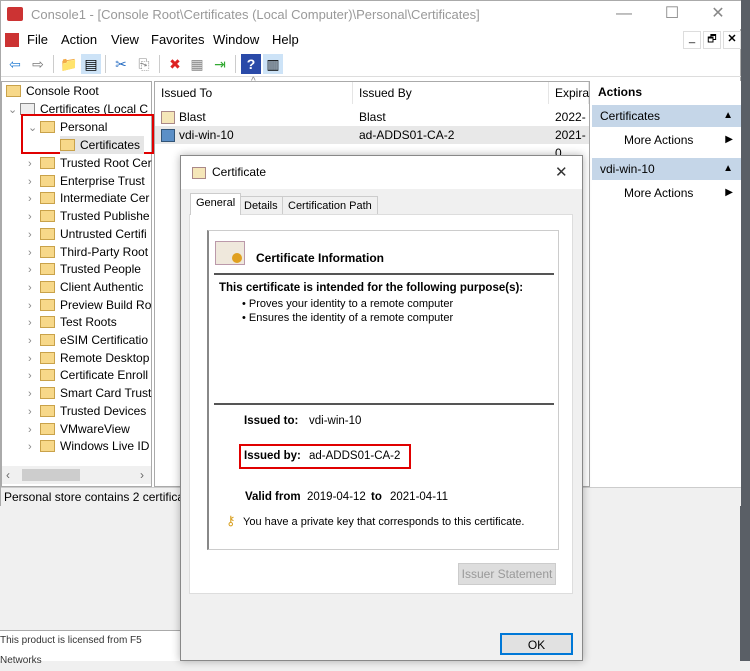  I want to click on ok-button: OK, so click(536, 644).